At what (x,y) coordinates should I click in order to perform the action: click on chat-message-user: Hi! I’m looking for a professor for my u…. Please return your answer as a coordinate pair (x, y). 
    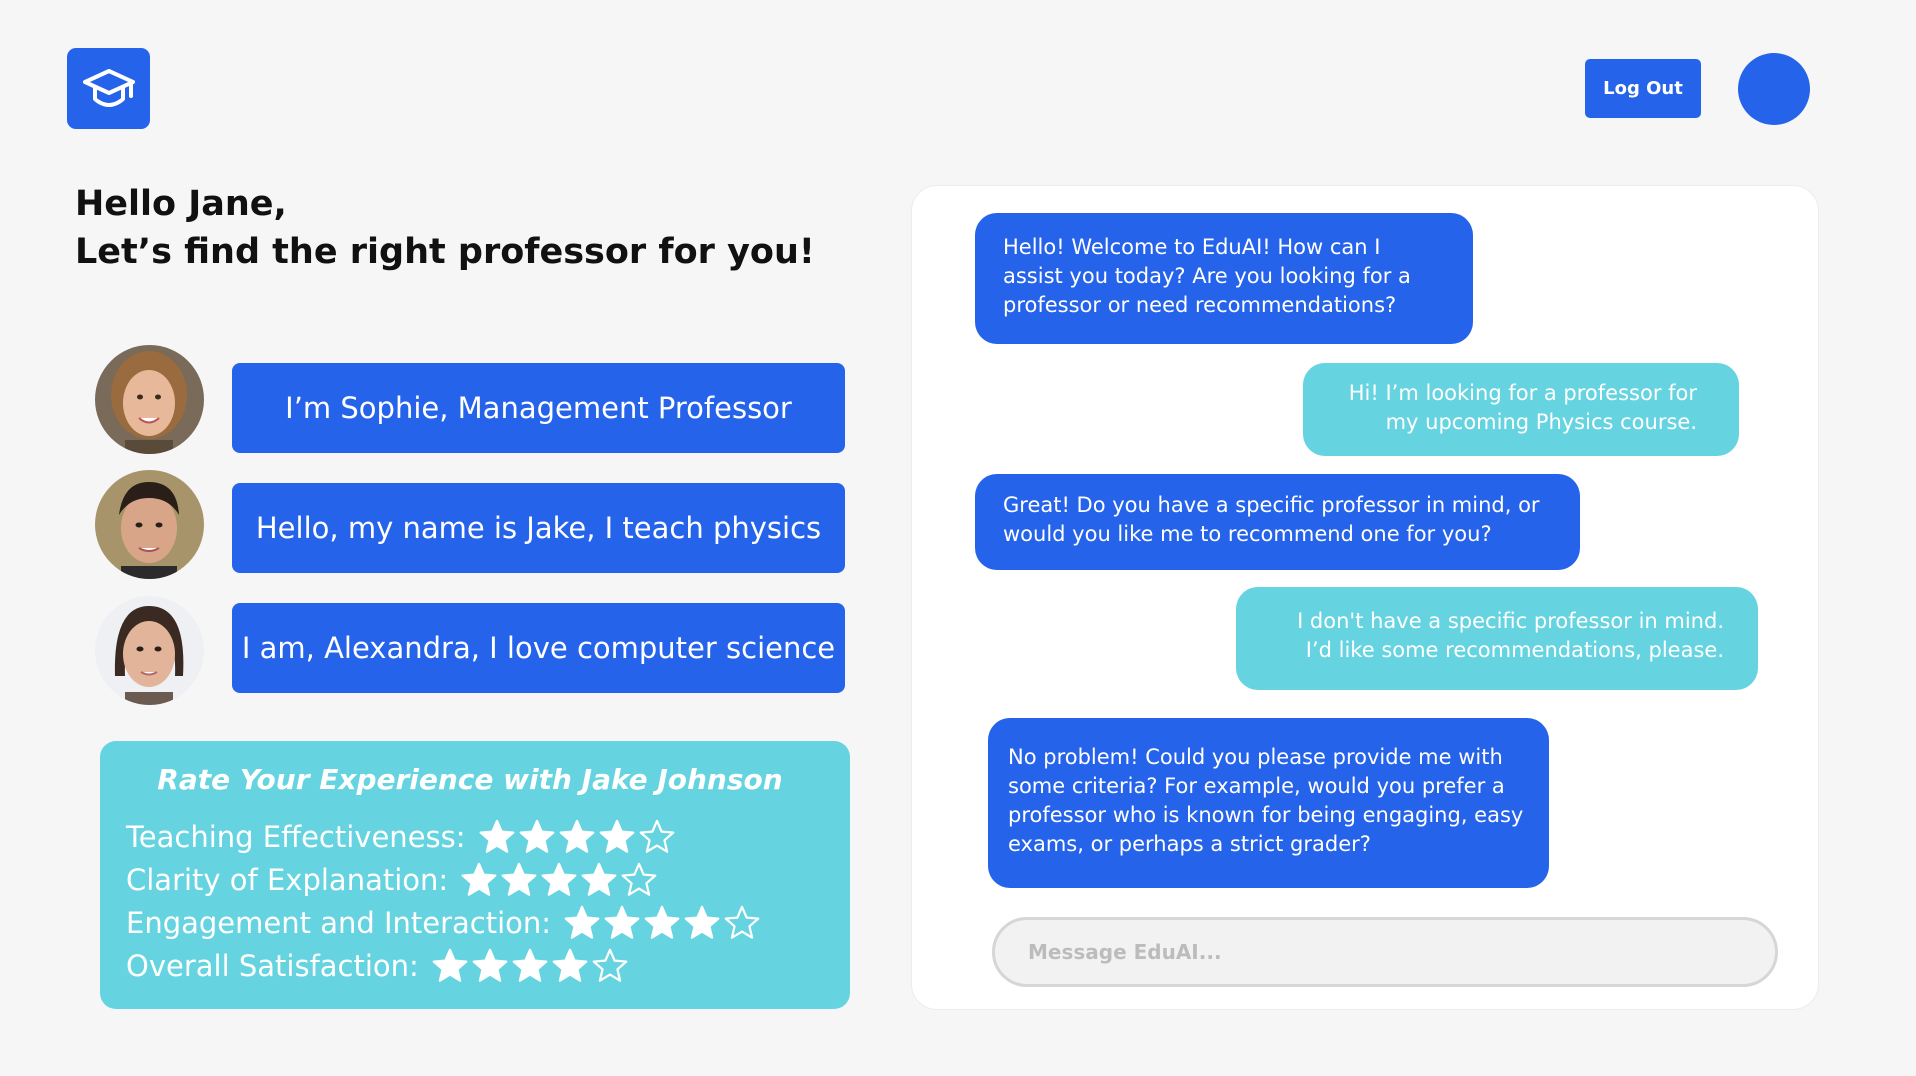
    Looking at the image, I should click on (1521, 409).